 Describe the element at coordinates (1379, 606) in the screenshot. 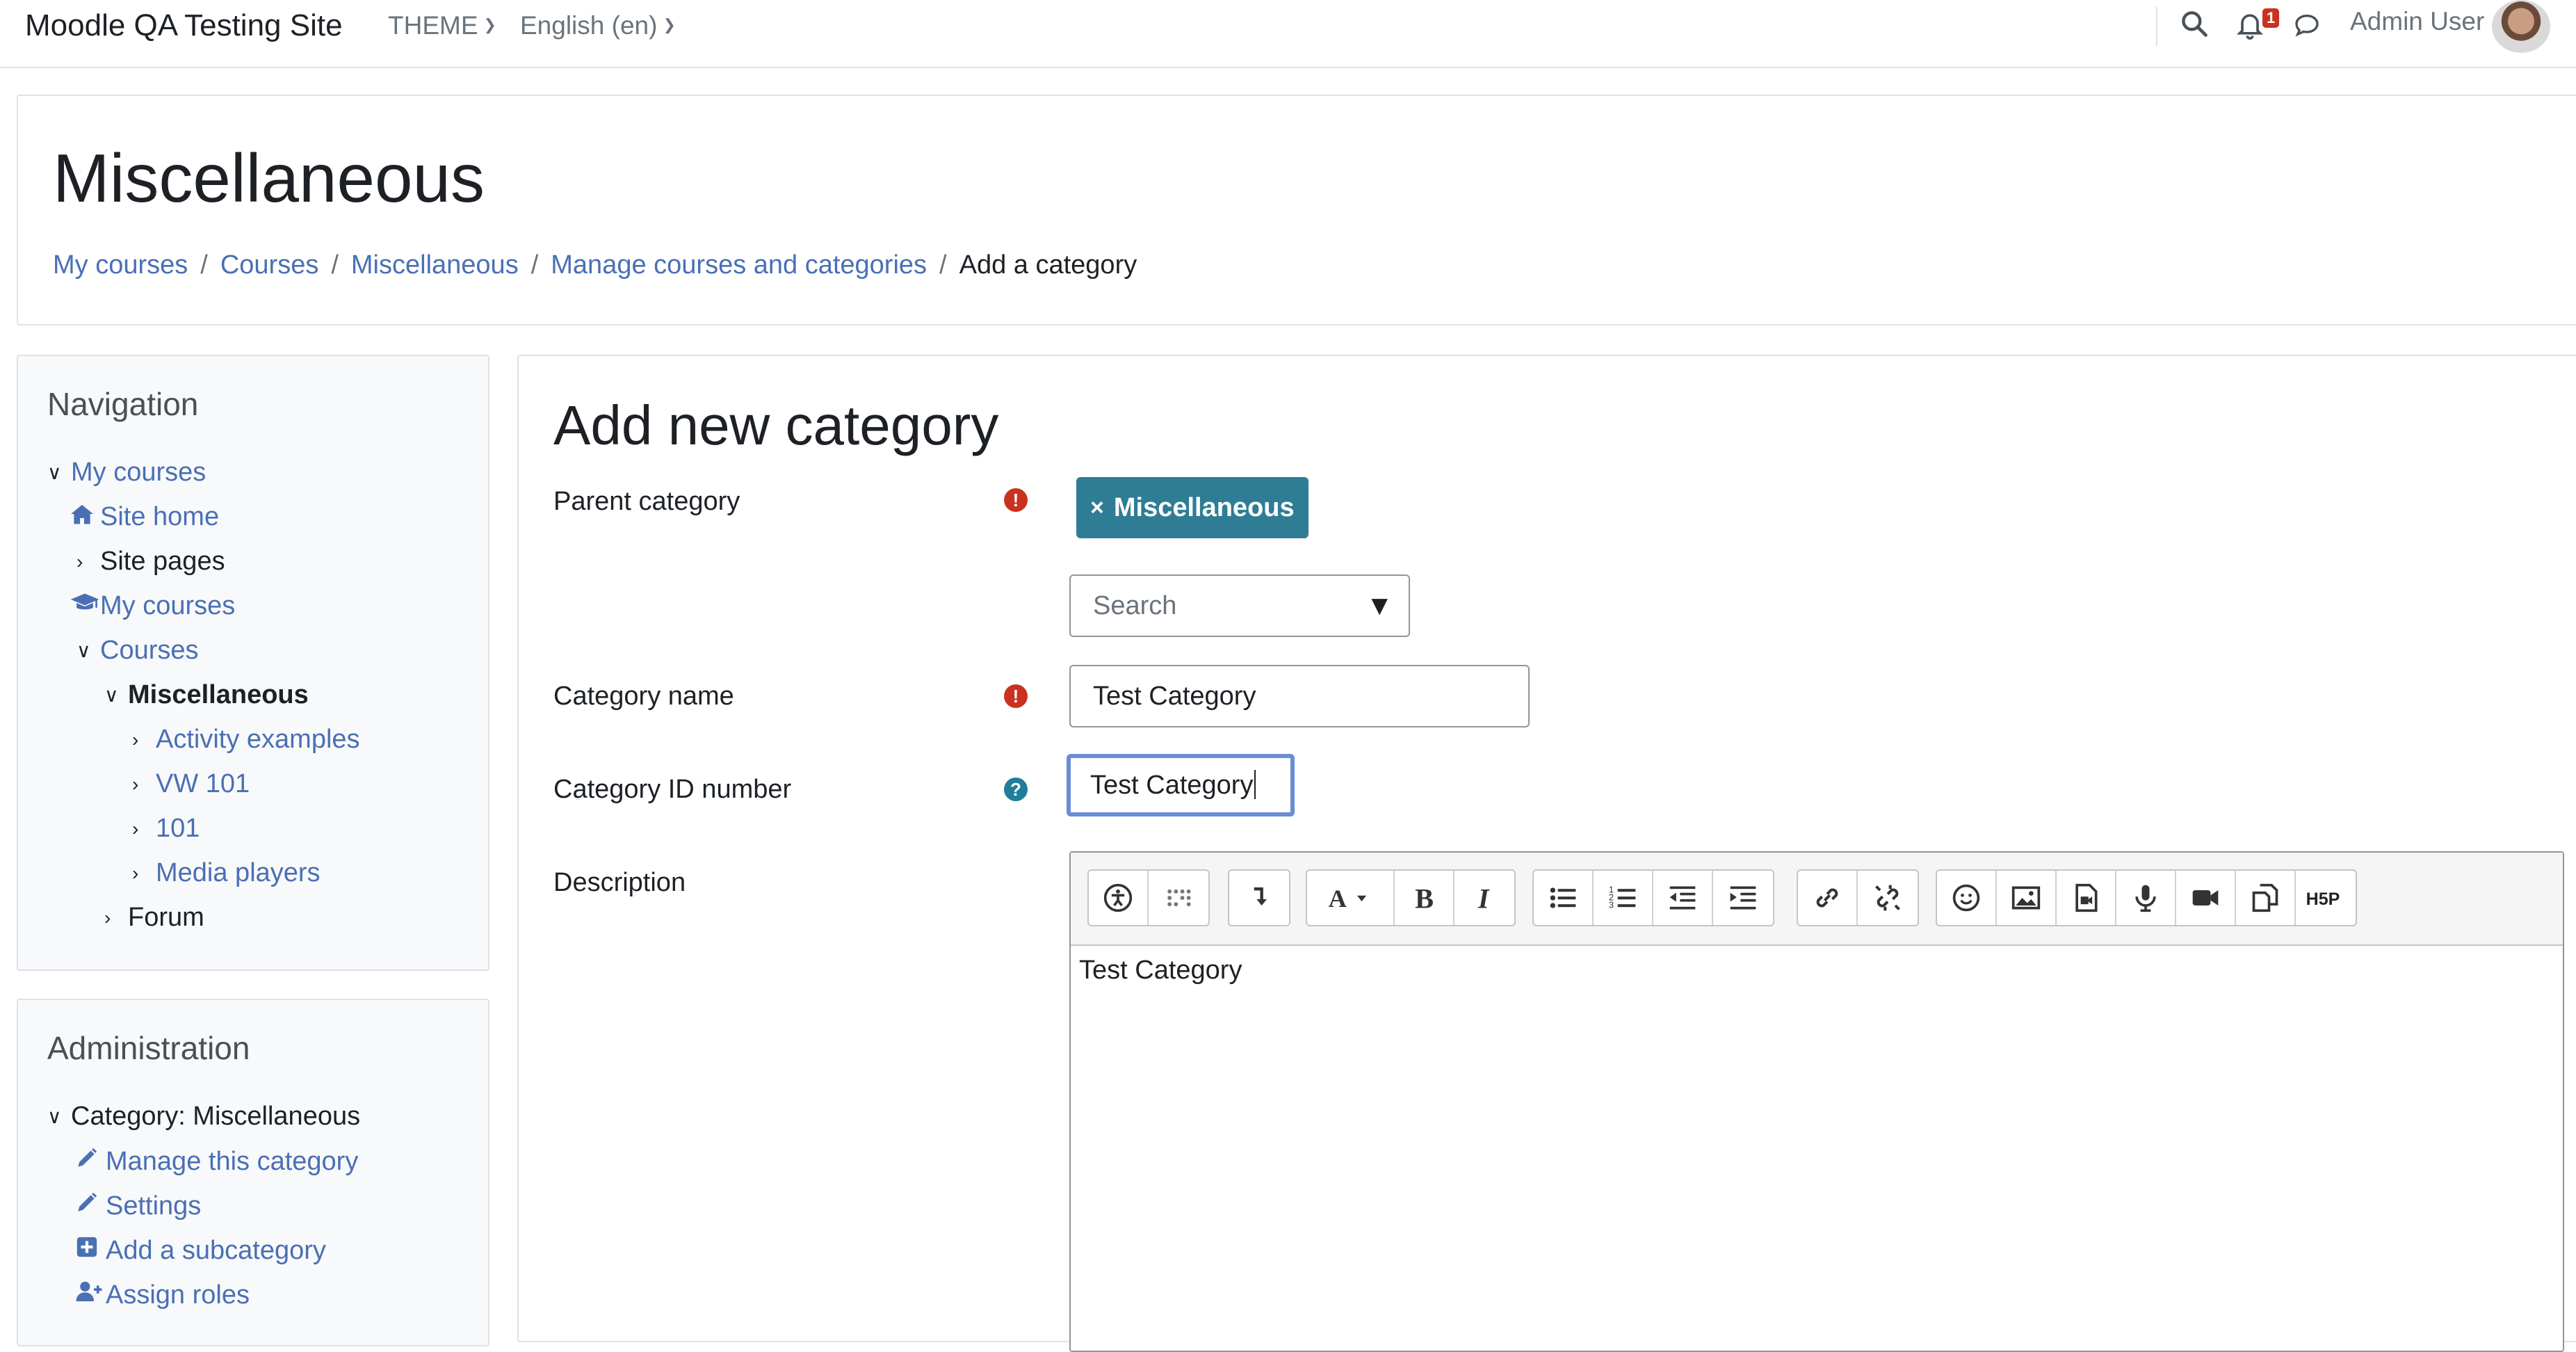

I see `dropdown-triangle-icon: ▼` at that location.